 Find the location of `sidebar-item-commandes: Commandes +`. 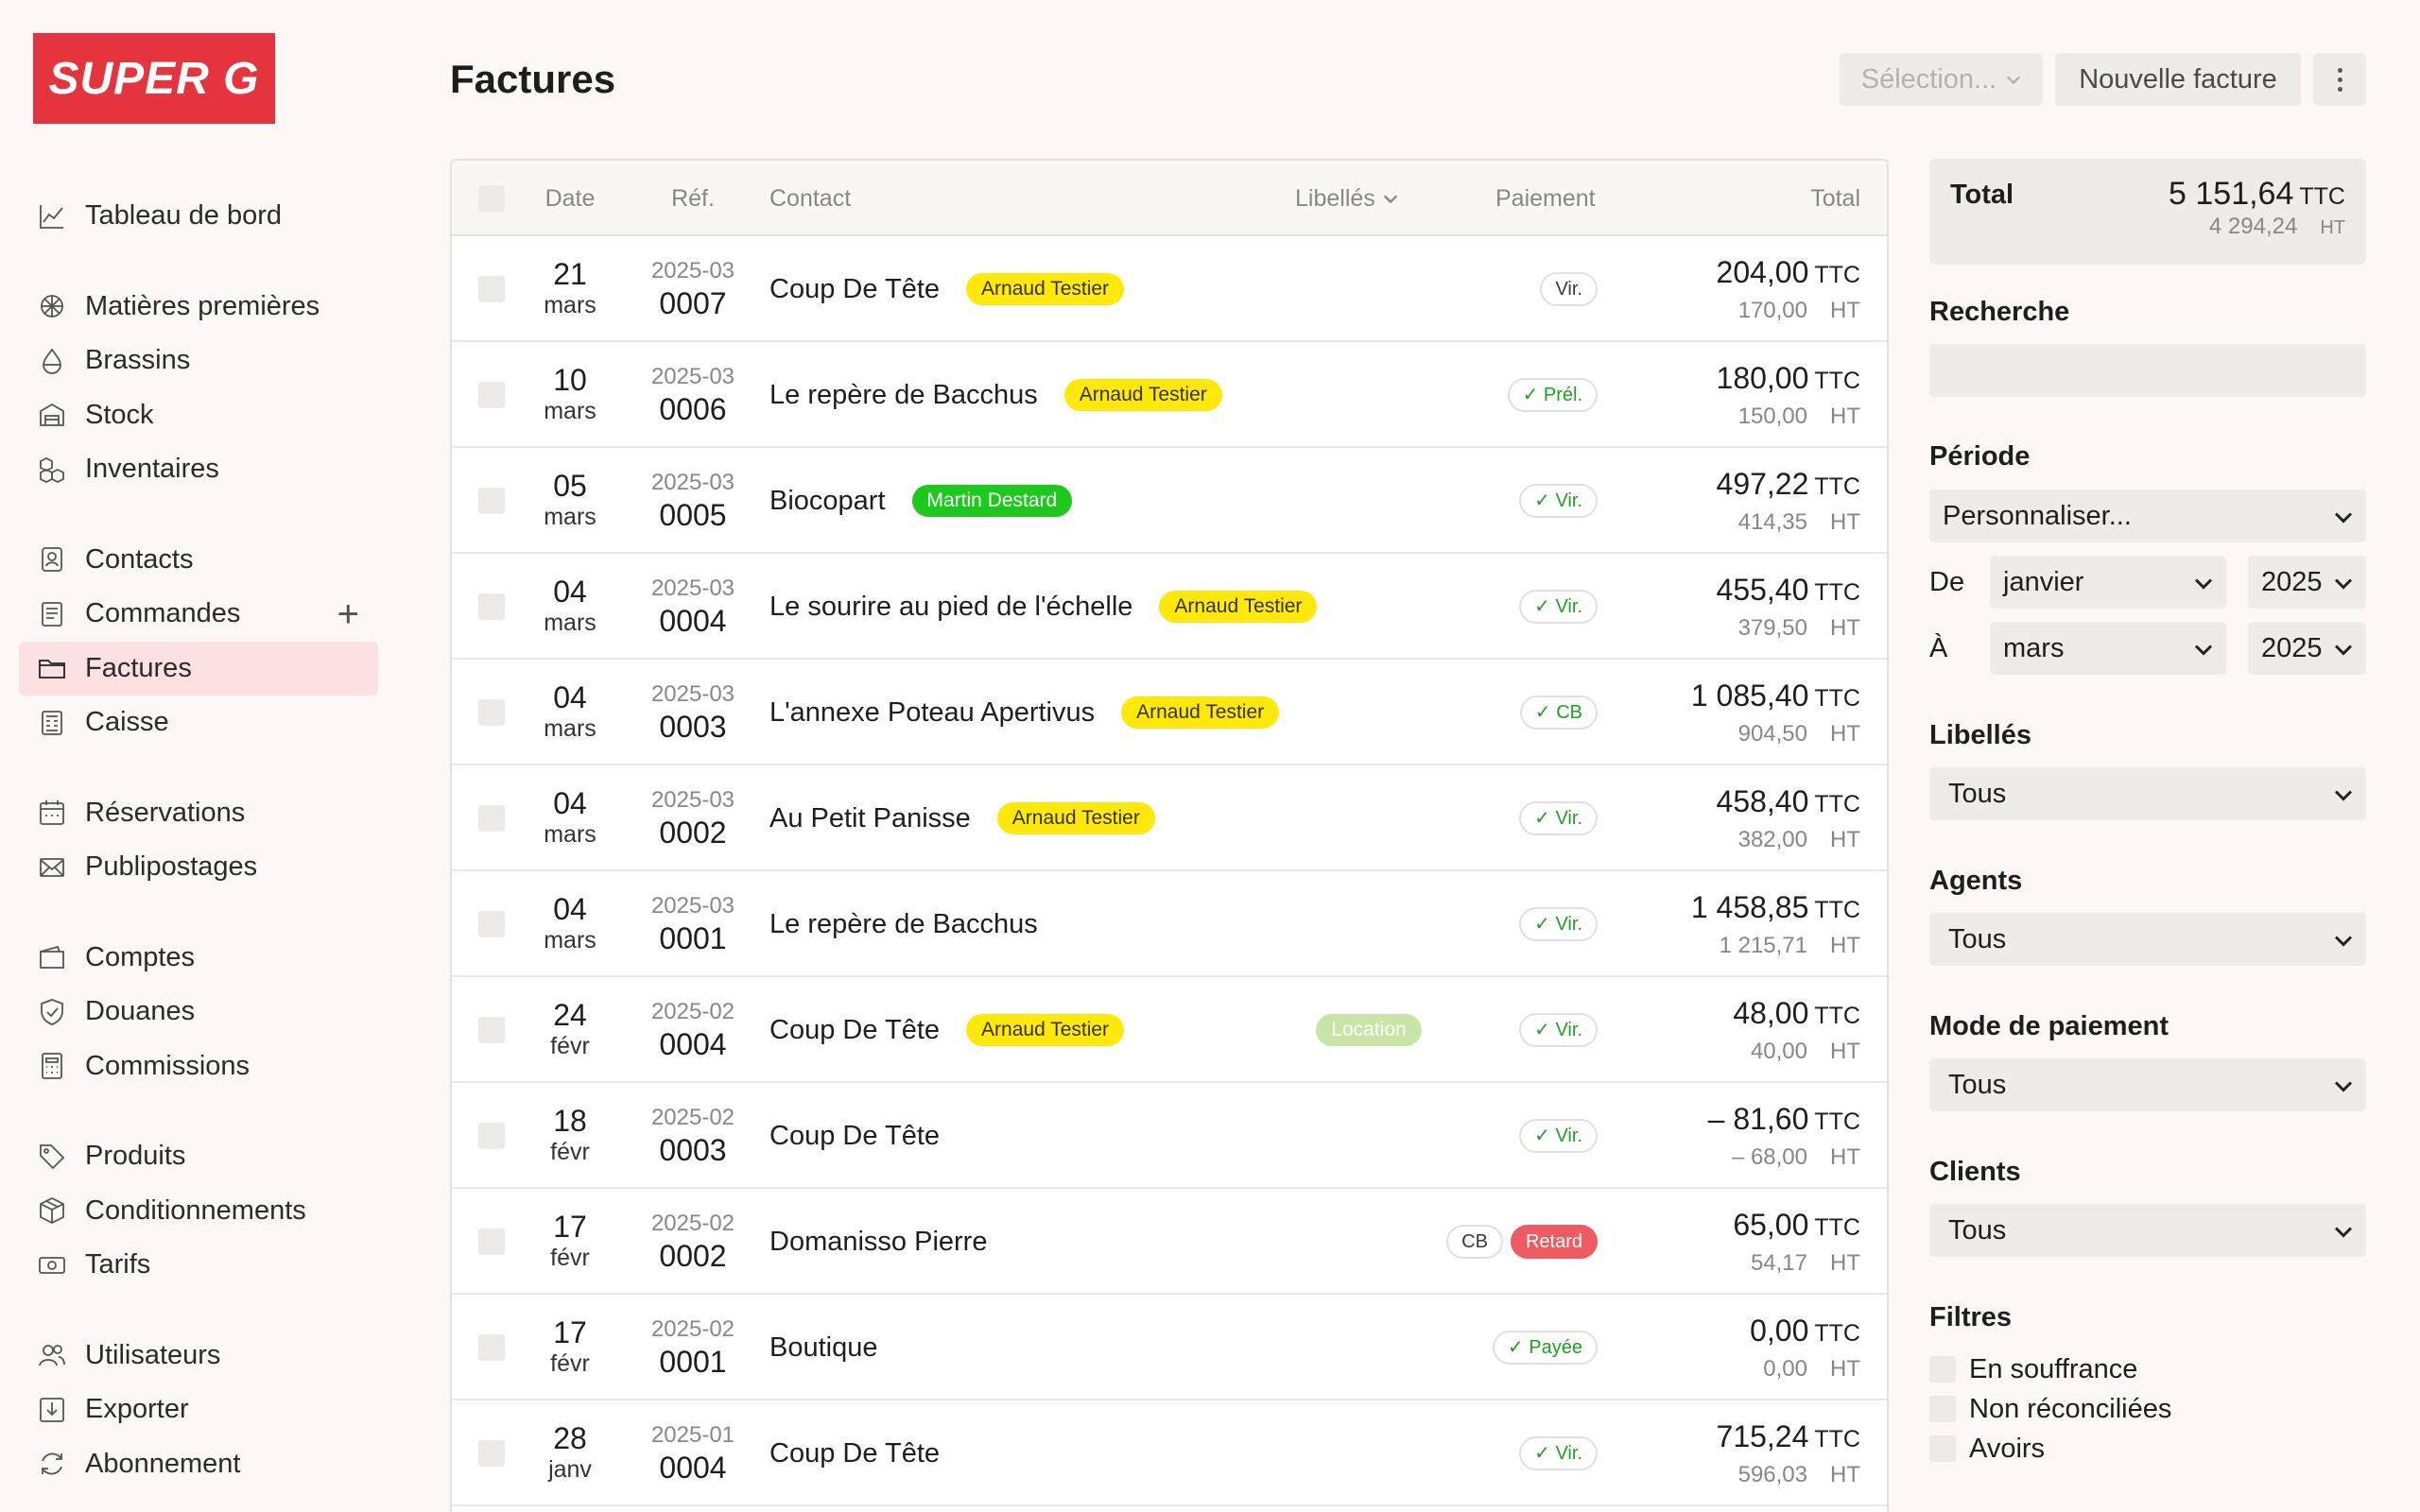

sidebar-item-commandes: Commandes + is located at coordinates (198, 614).